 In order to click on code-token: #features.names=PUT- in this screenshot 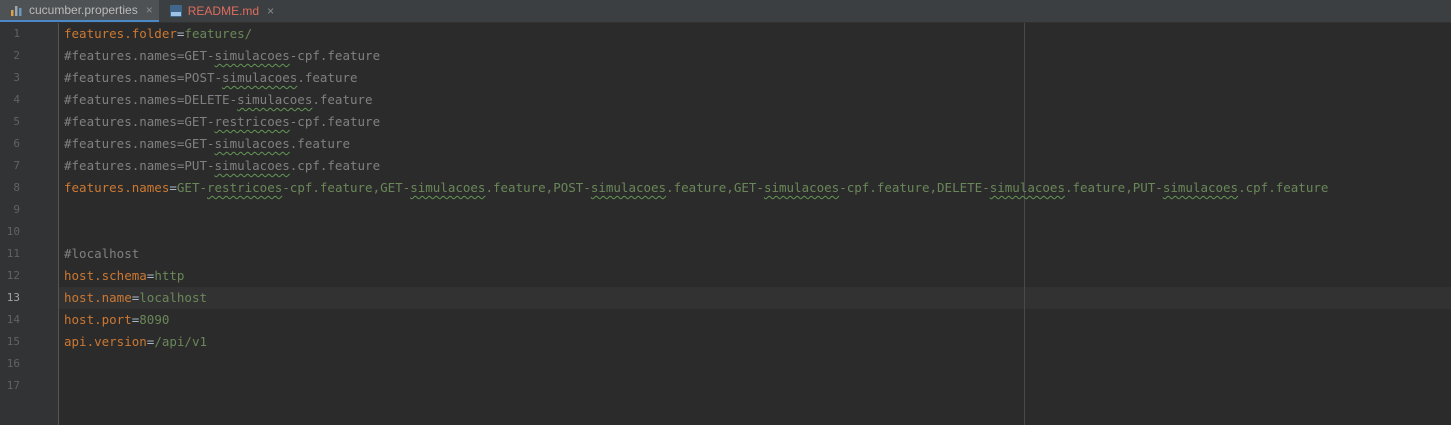, I will do `click(139, 165)`.